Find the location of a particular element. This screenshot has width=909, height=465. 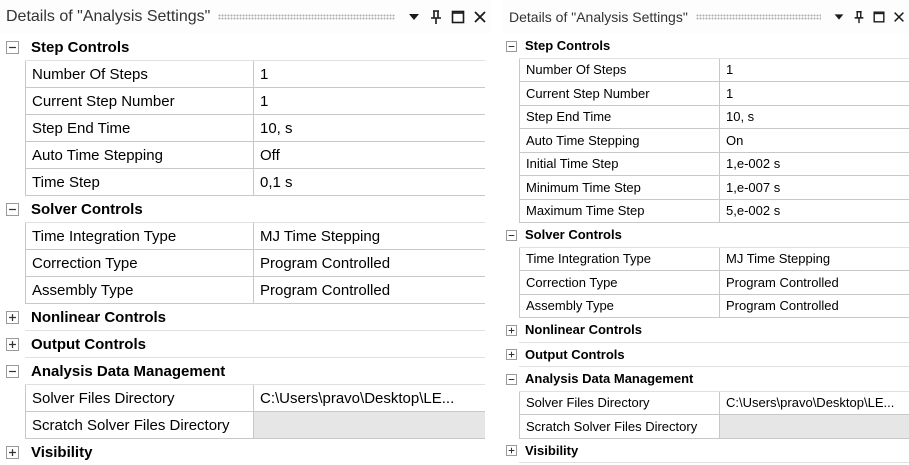

property-value: Off is located at coordinates (369, 155).